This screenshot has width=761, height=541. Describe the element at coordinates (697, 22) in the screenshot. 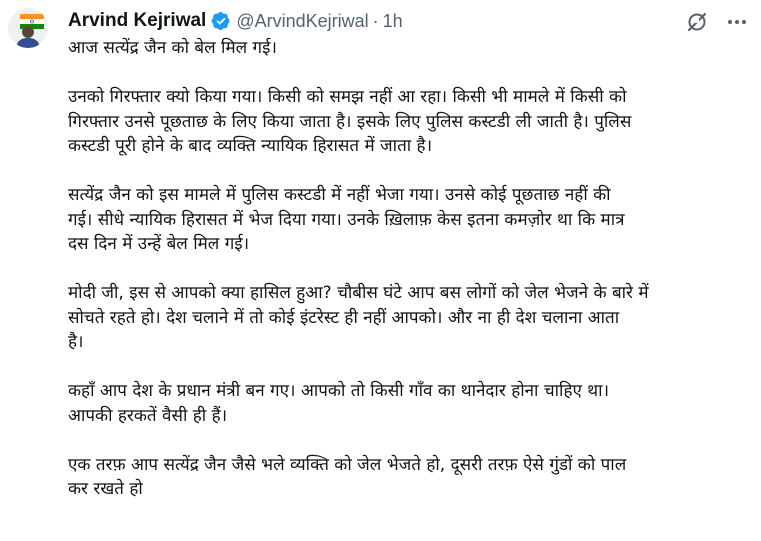

I see `grok-icon` at that location.